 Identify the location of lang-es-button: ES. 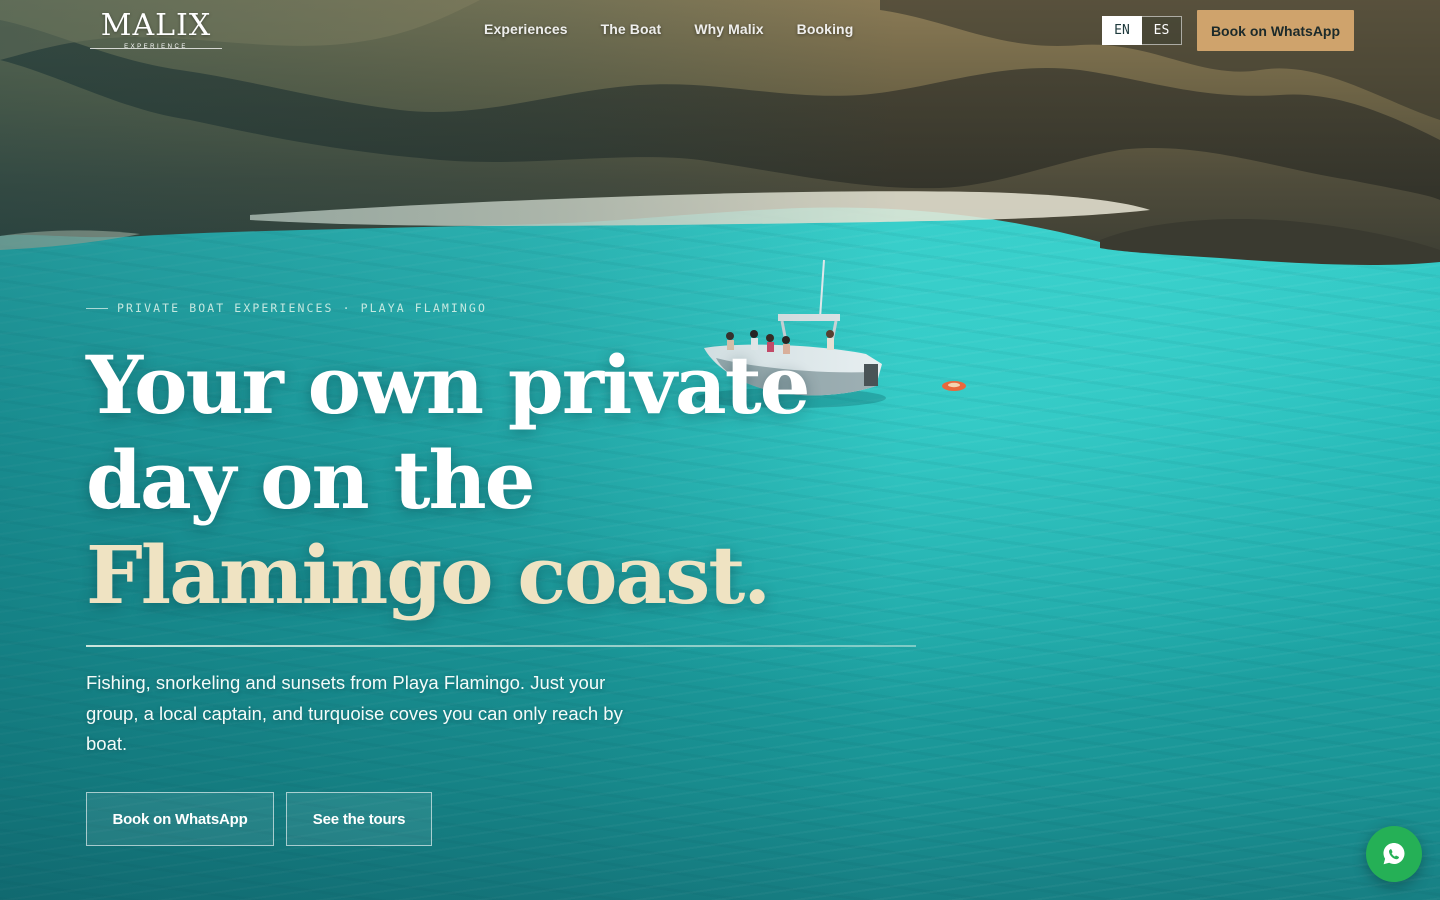
(1162, 30).